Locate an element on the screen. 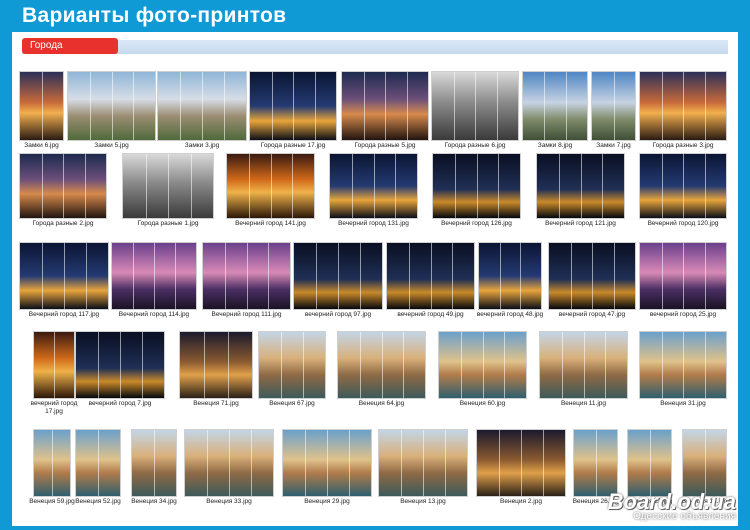  photo-tile: вечерний город 47.jpg is located at coordinates (592, 281).